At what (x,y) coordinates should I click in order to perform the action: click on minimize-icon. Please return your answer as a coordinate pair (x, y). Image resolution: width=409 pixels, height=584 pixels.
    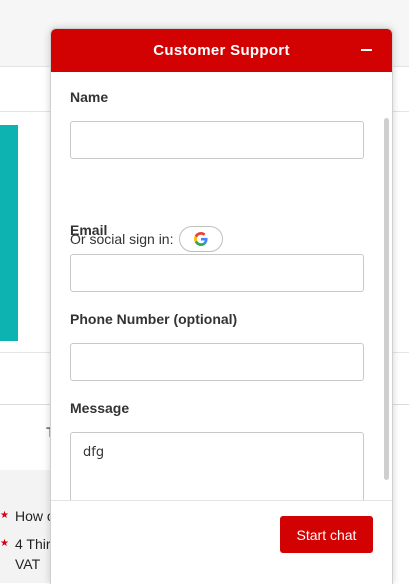
    Looking at the image, I should click on (366, 50).